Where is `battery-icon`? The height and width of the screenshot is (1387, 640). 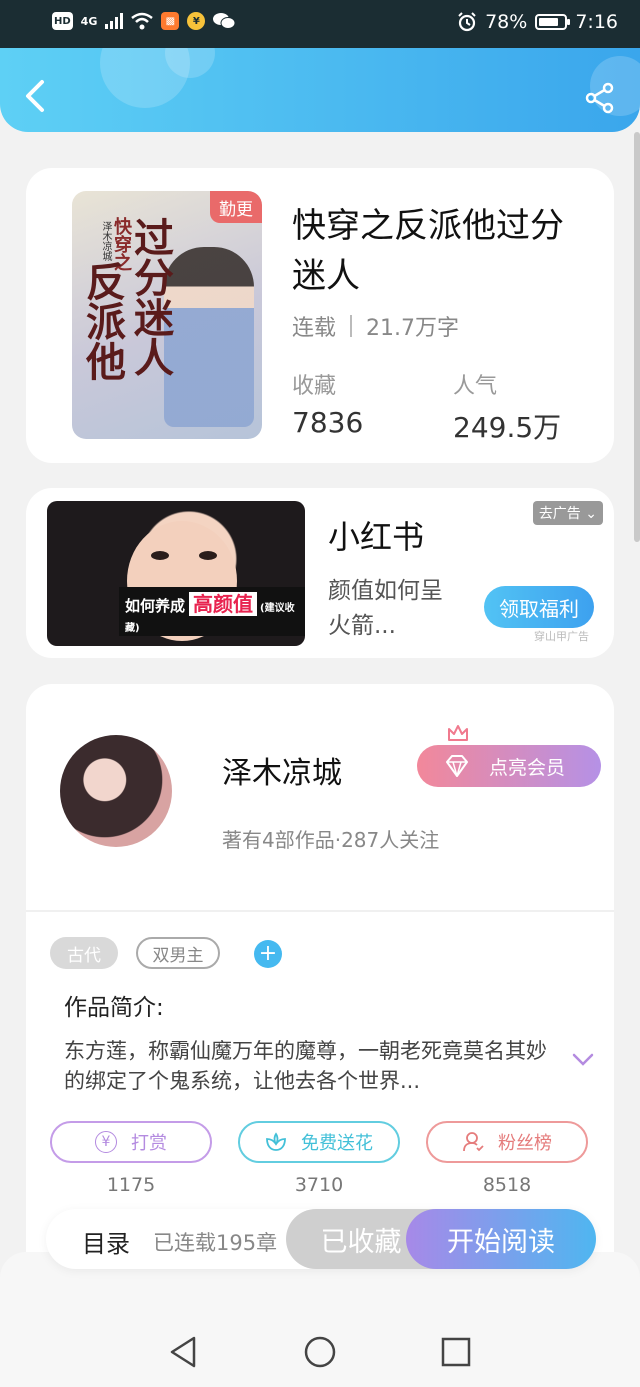 battery-icon is located at coordinates (553, 22).